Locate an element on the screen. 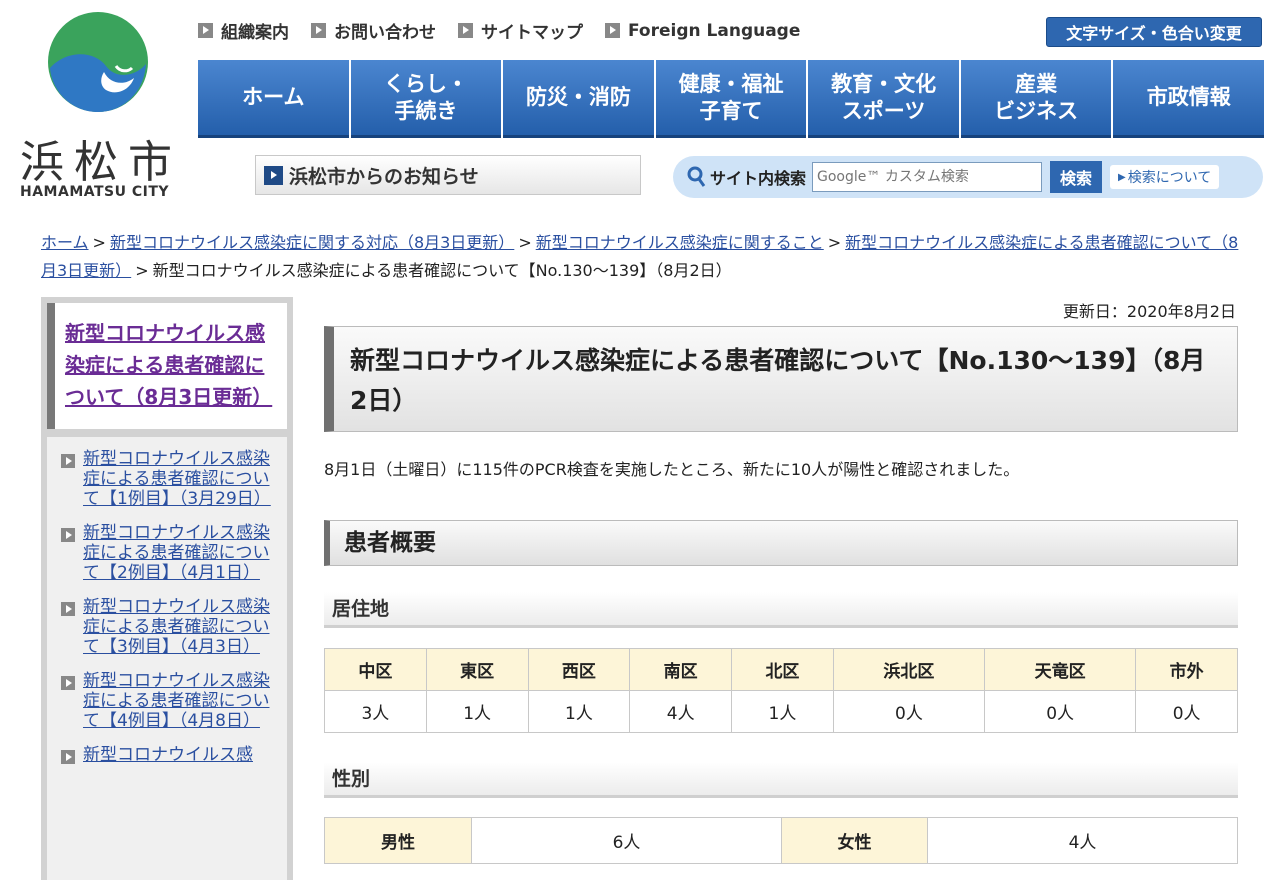 The image size is (1280, 880). text-size-color-button: 文字サイズ・色合い変更 is located at coordinates (1154, 32).